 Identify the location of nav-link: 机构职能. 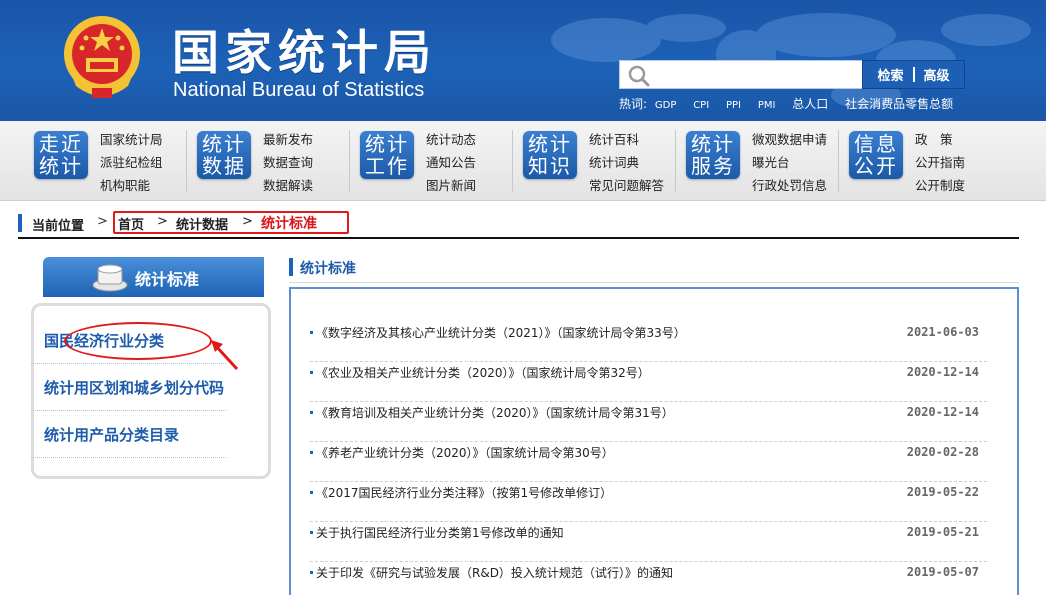
(131, 185).